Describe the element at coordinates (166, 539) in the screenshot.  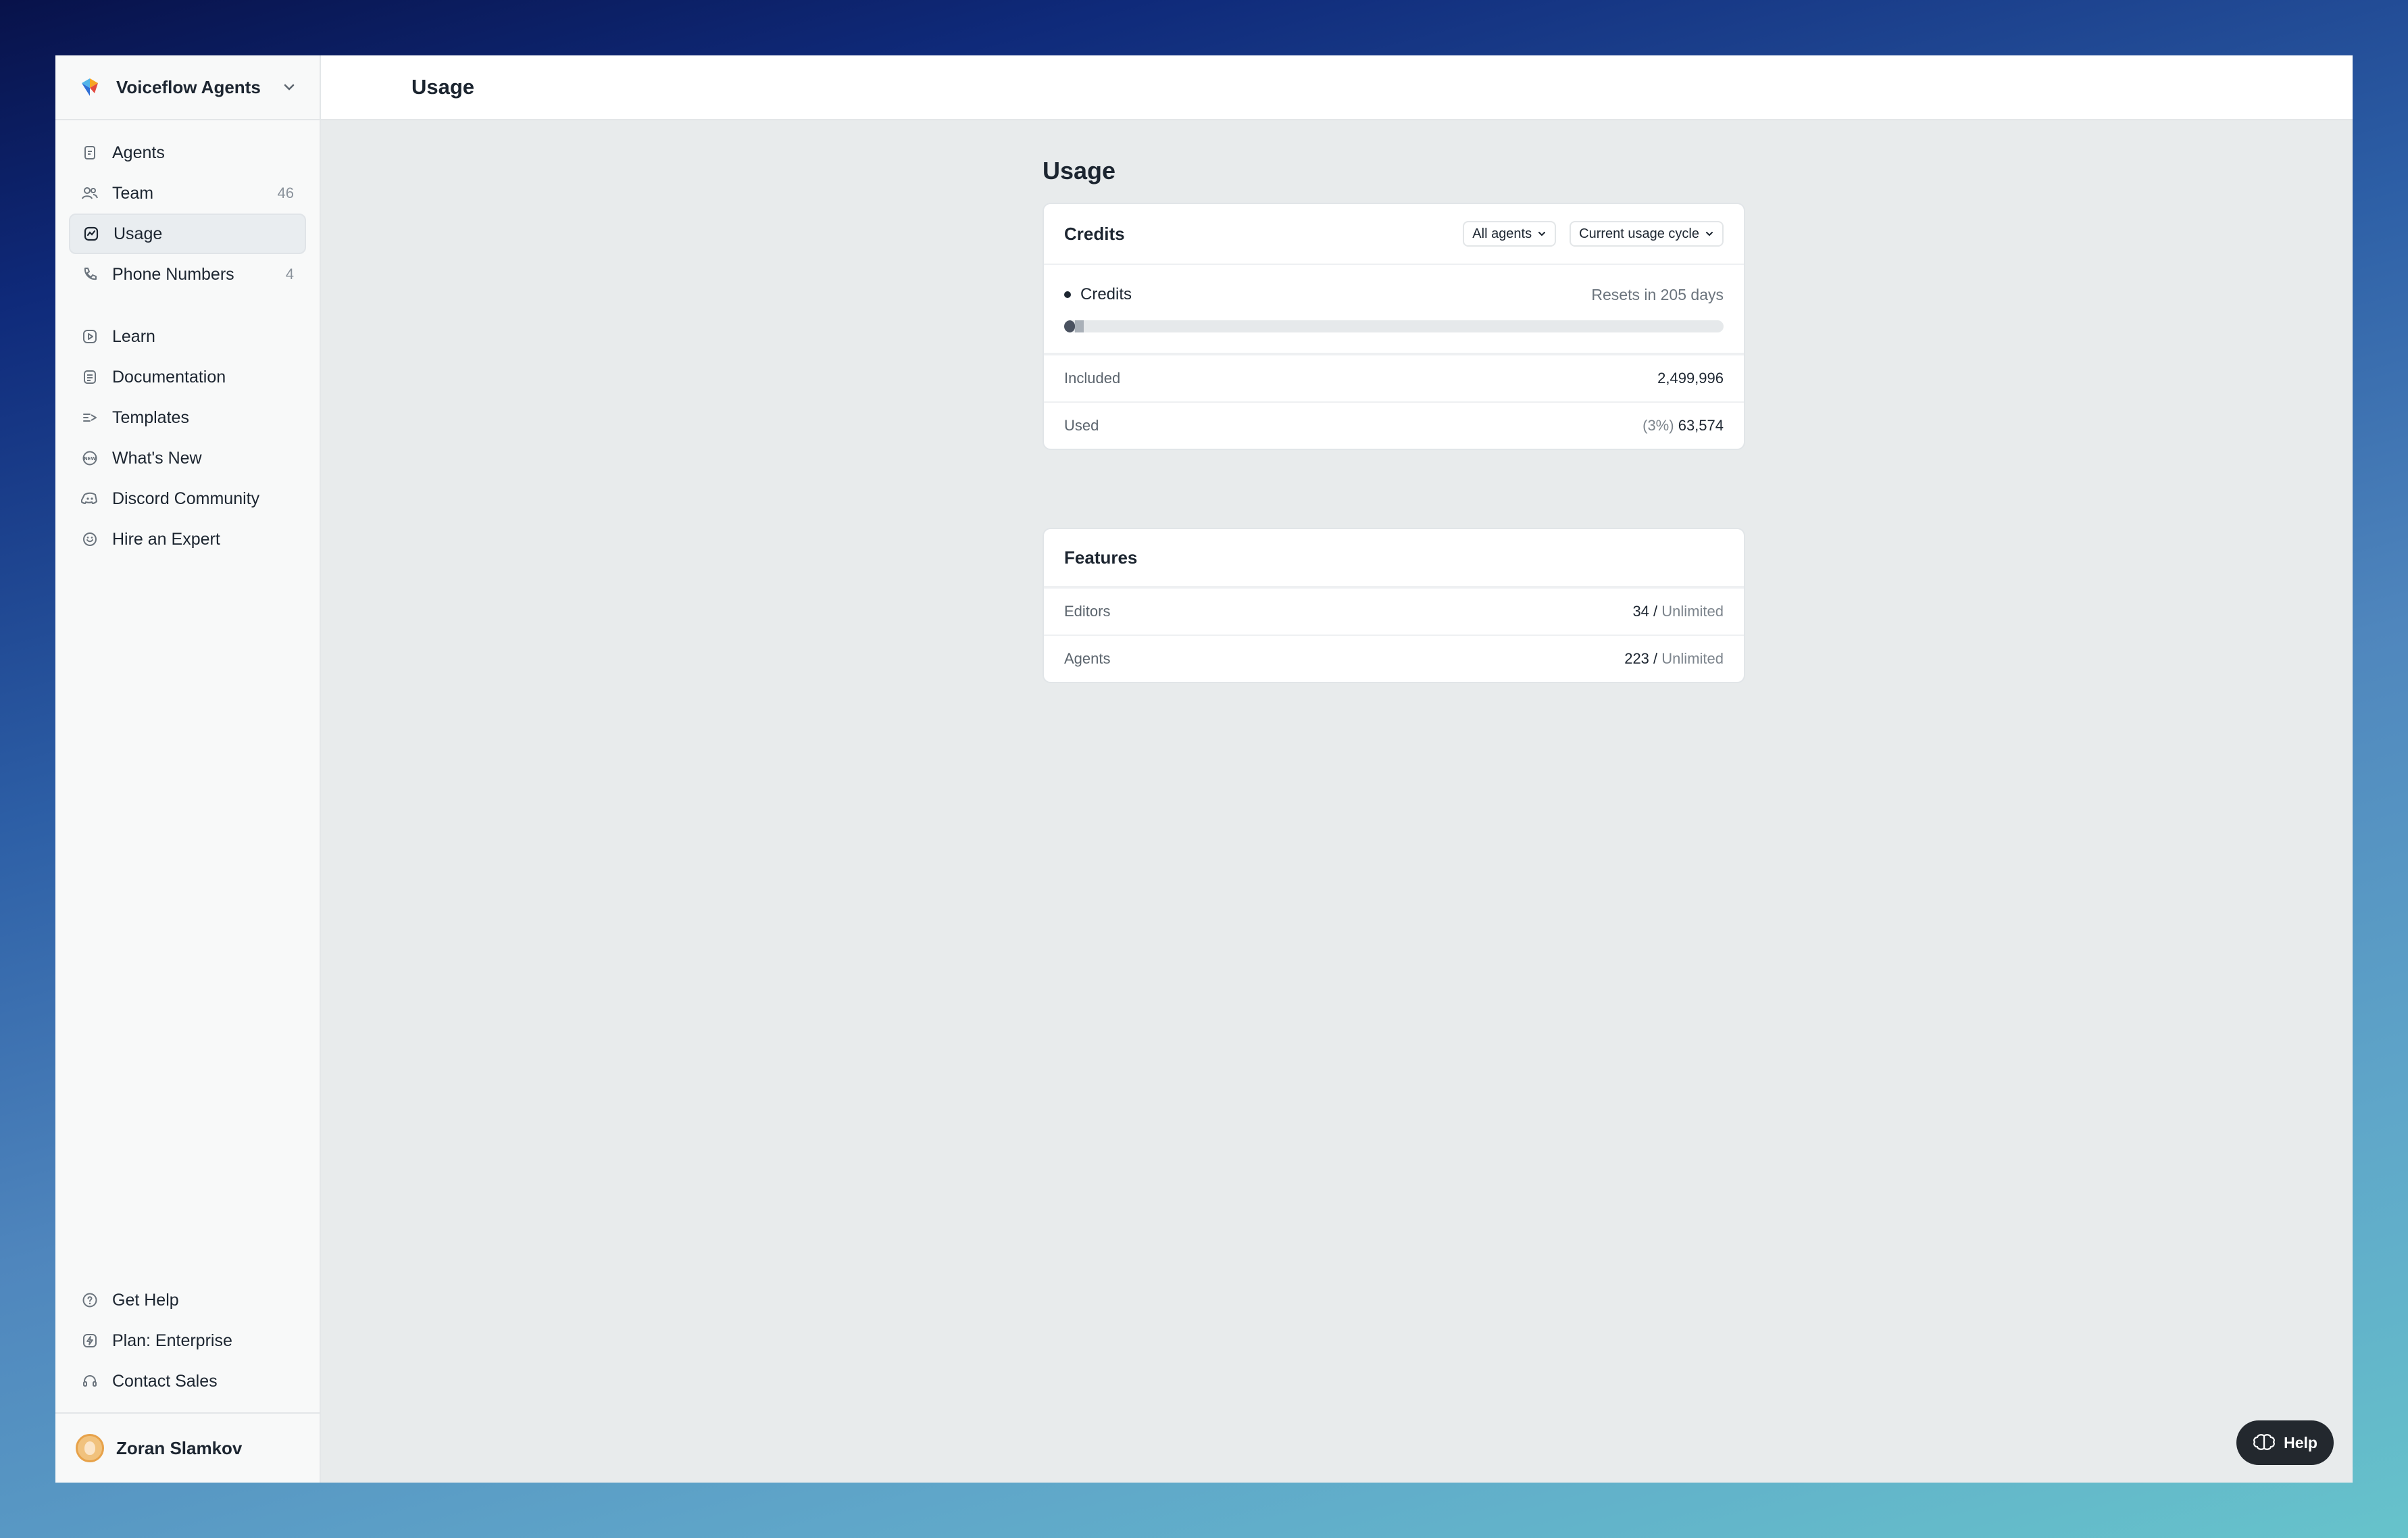
I see `sidebar-item-label: Hire an Expert` at that location.